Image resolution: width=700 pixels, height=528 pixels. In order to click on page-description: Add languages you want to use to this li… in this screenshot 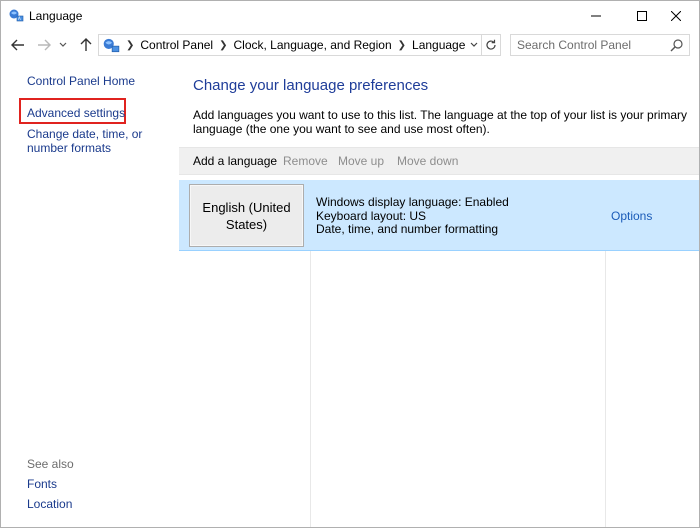, I will do `click(440, 122)`.